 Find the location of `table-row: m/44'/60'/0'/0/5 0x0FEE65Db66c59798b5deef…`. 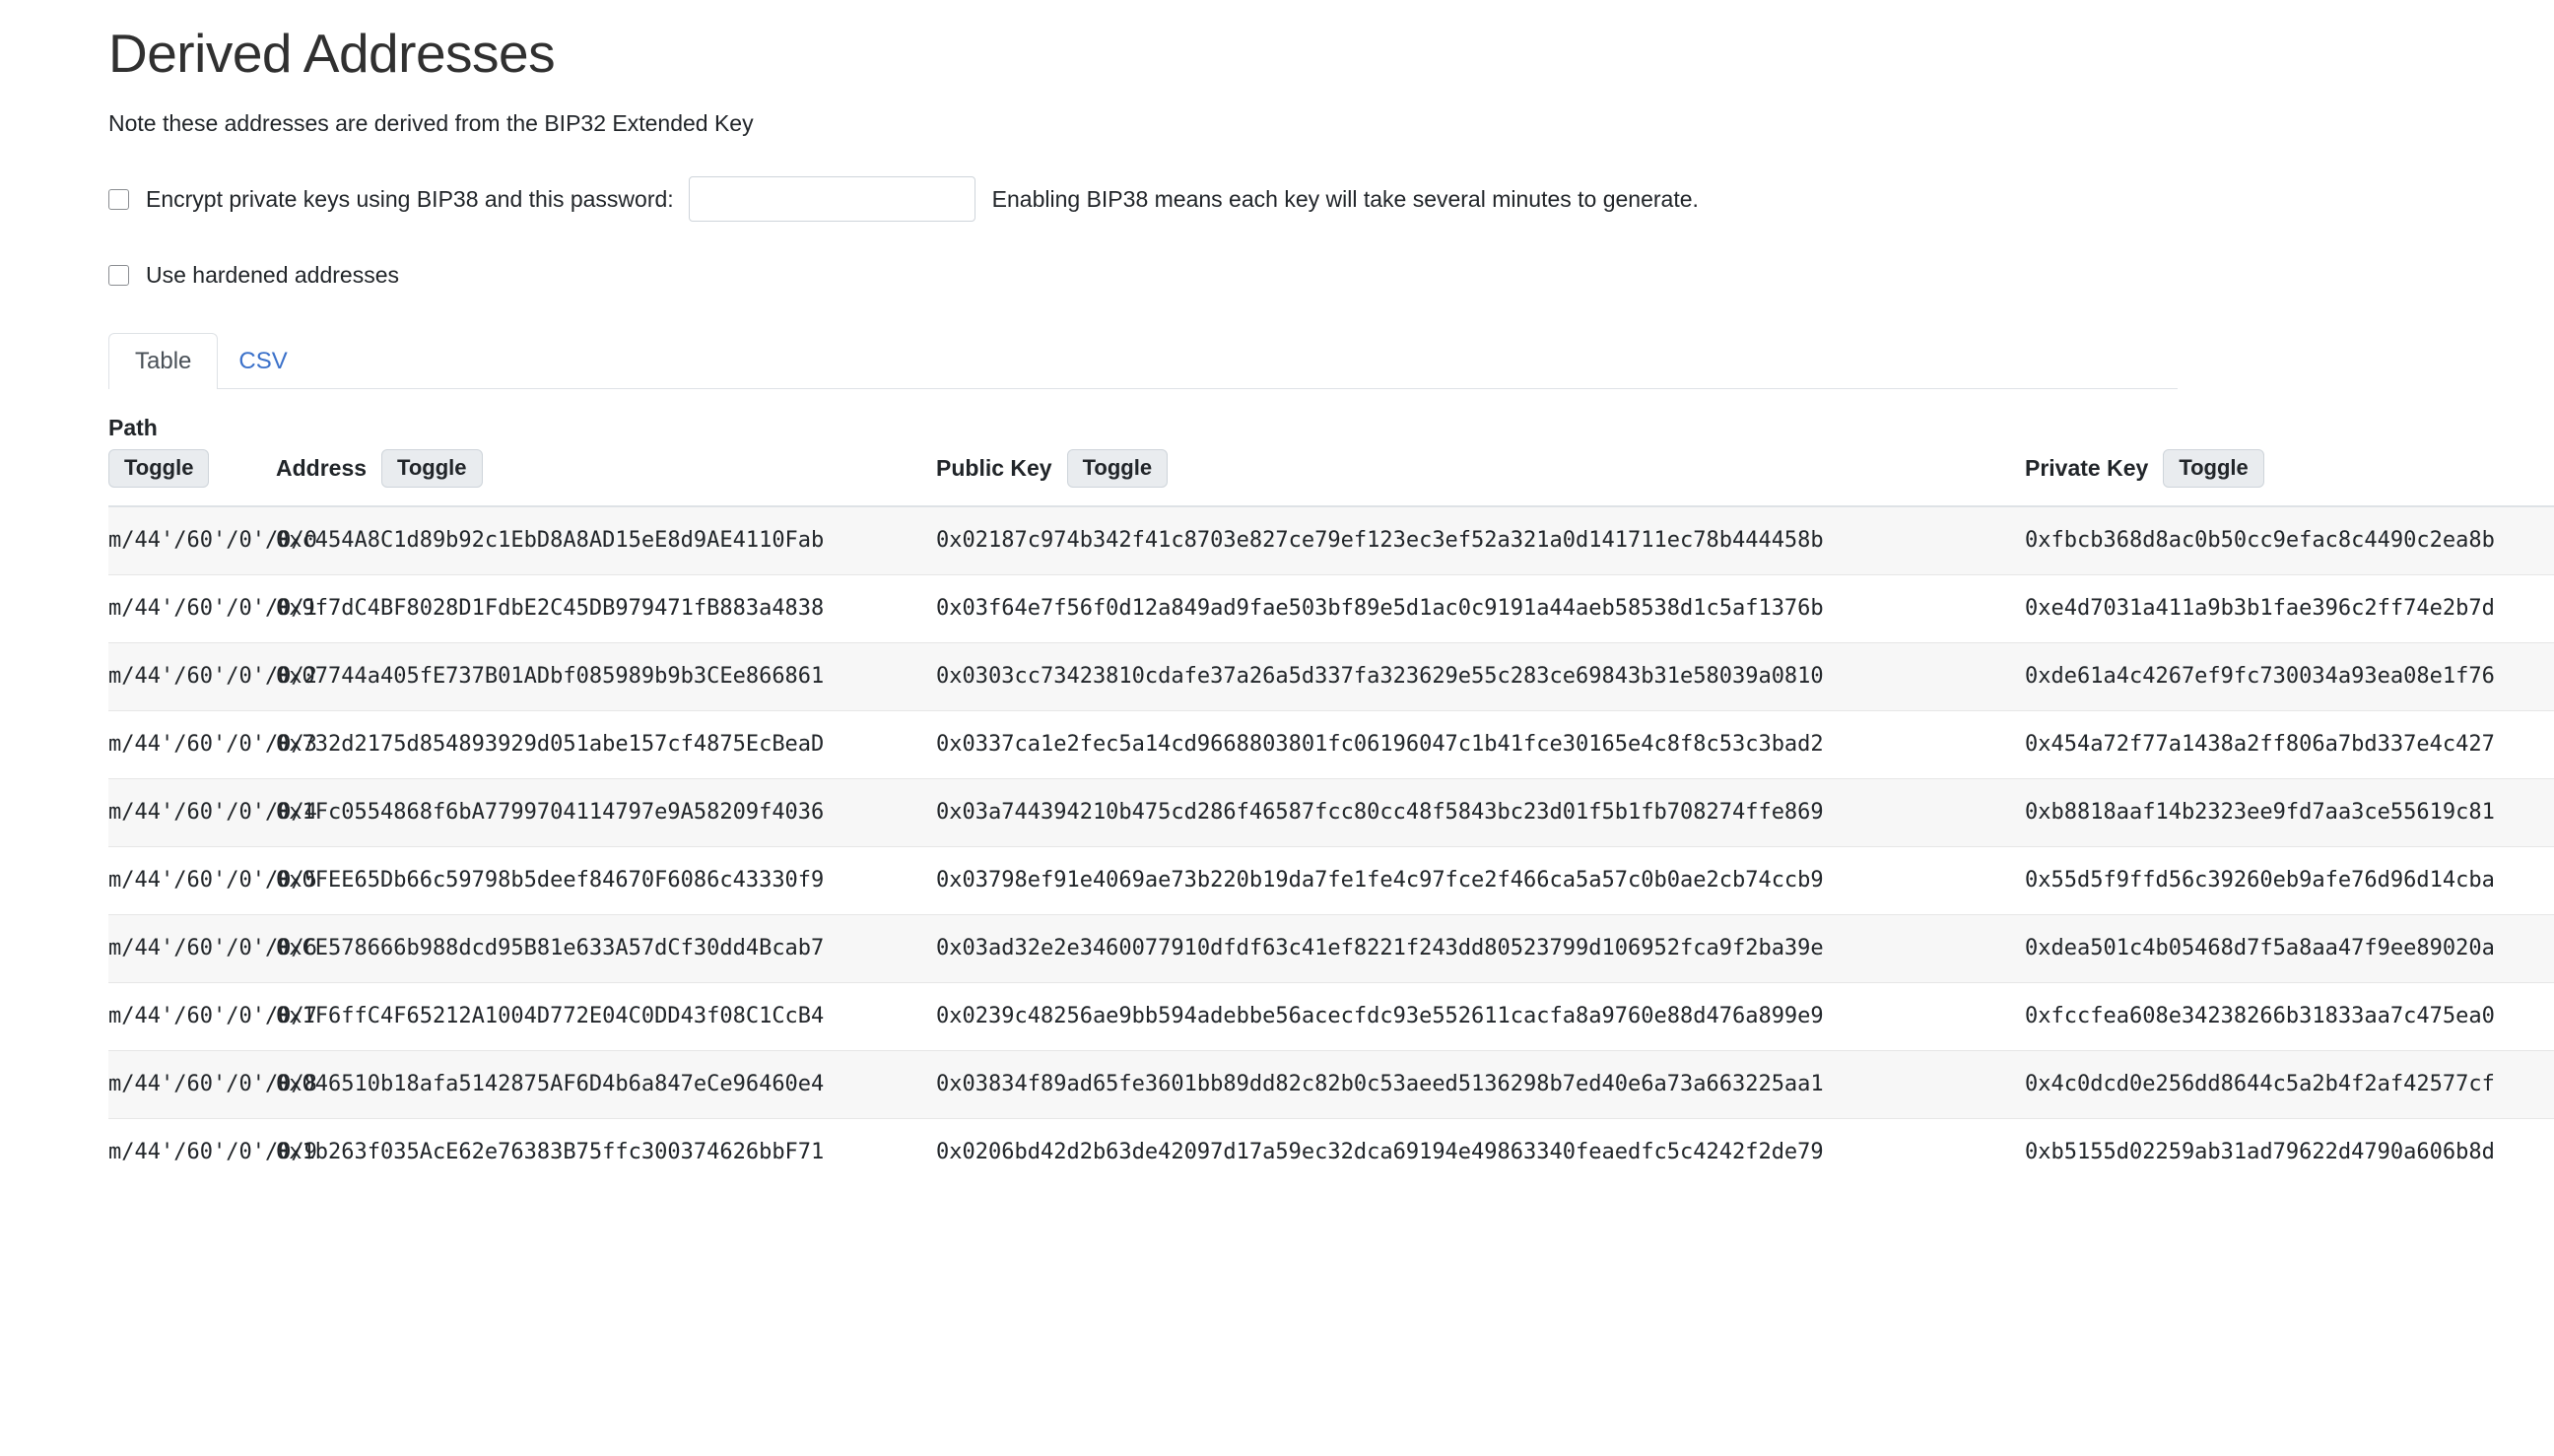

table-row: m/44'/60'/0'/0/5 0x0FEE65Db66c59798b5deef… is located at coordinates (1331, 880).